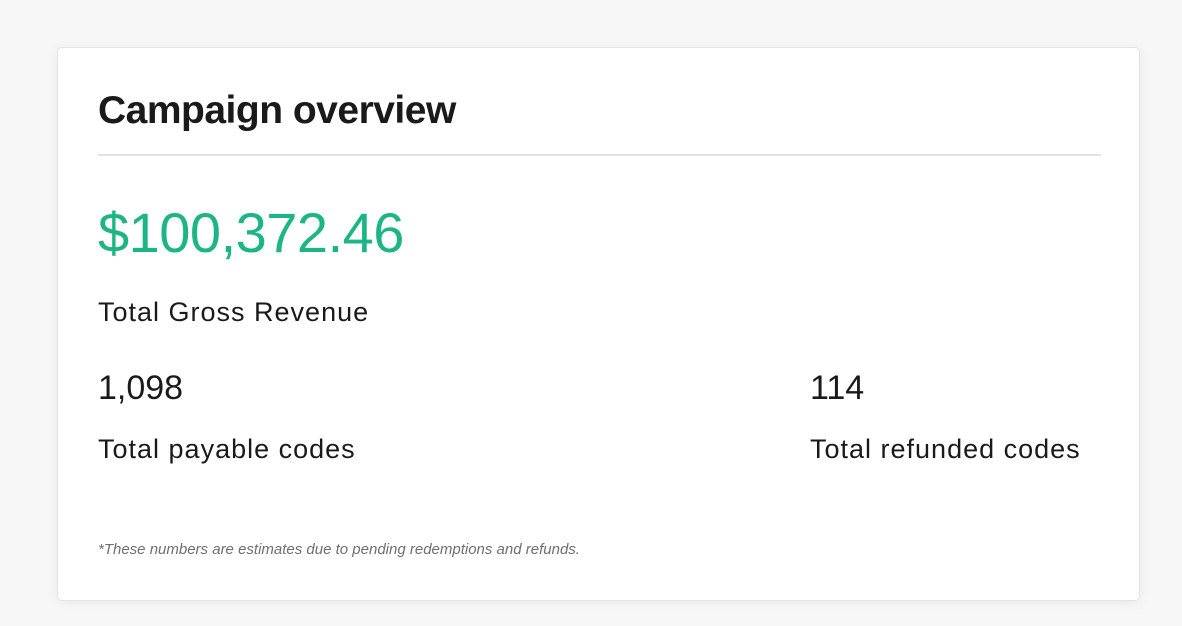  Describe the element at coordinates (599, 155) in the screenshot. I see `title-divider` at that location.